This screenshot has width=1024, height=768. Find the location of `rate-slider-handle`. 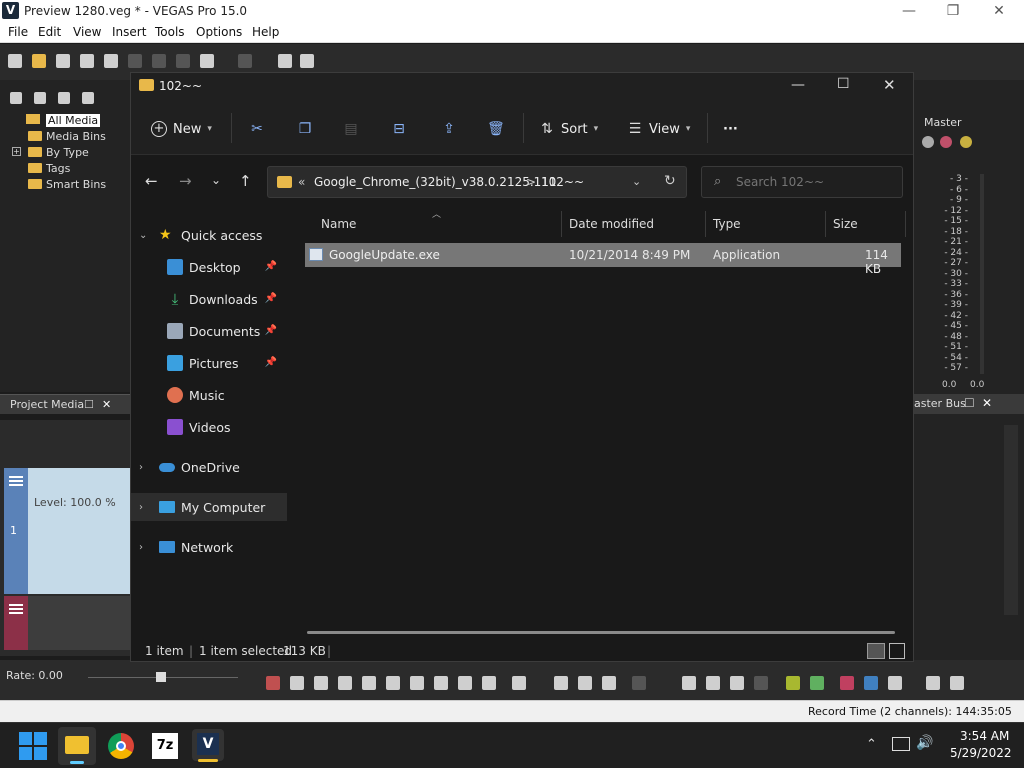

rate-slider-handle is located at coordinates (161, 677).